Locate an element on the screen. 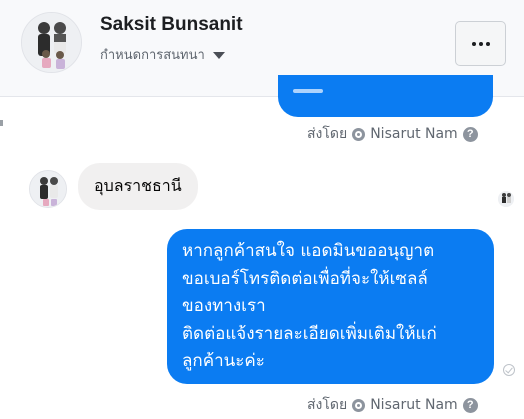  caret-down-icon is located at coordinates (218, 55).